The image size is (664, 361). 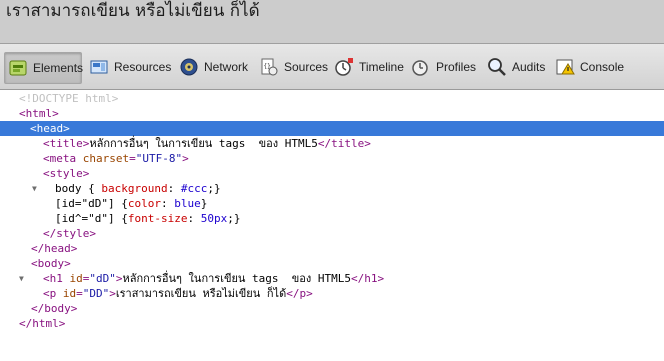 I want to click on tab-timeline-label: Timeline, so click(x=381, y=67).